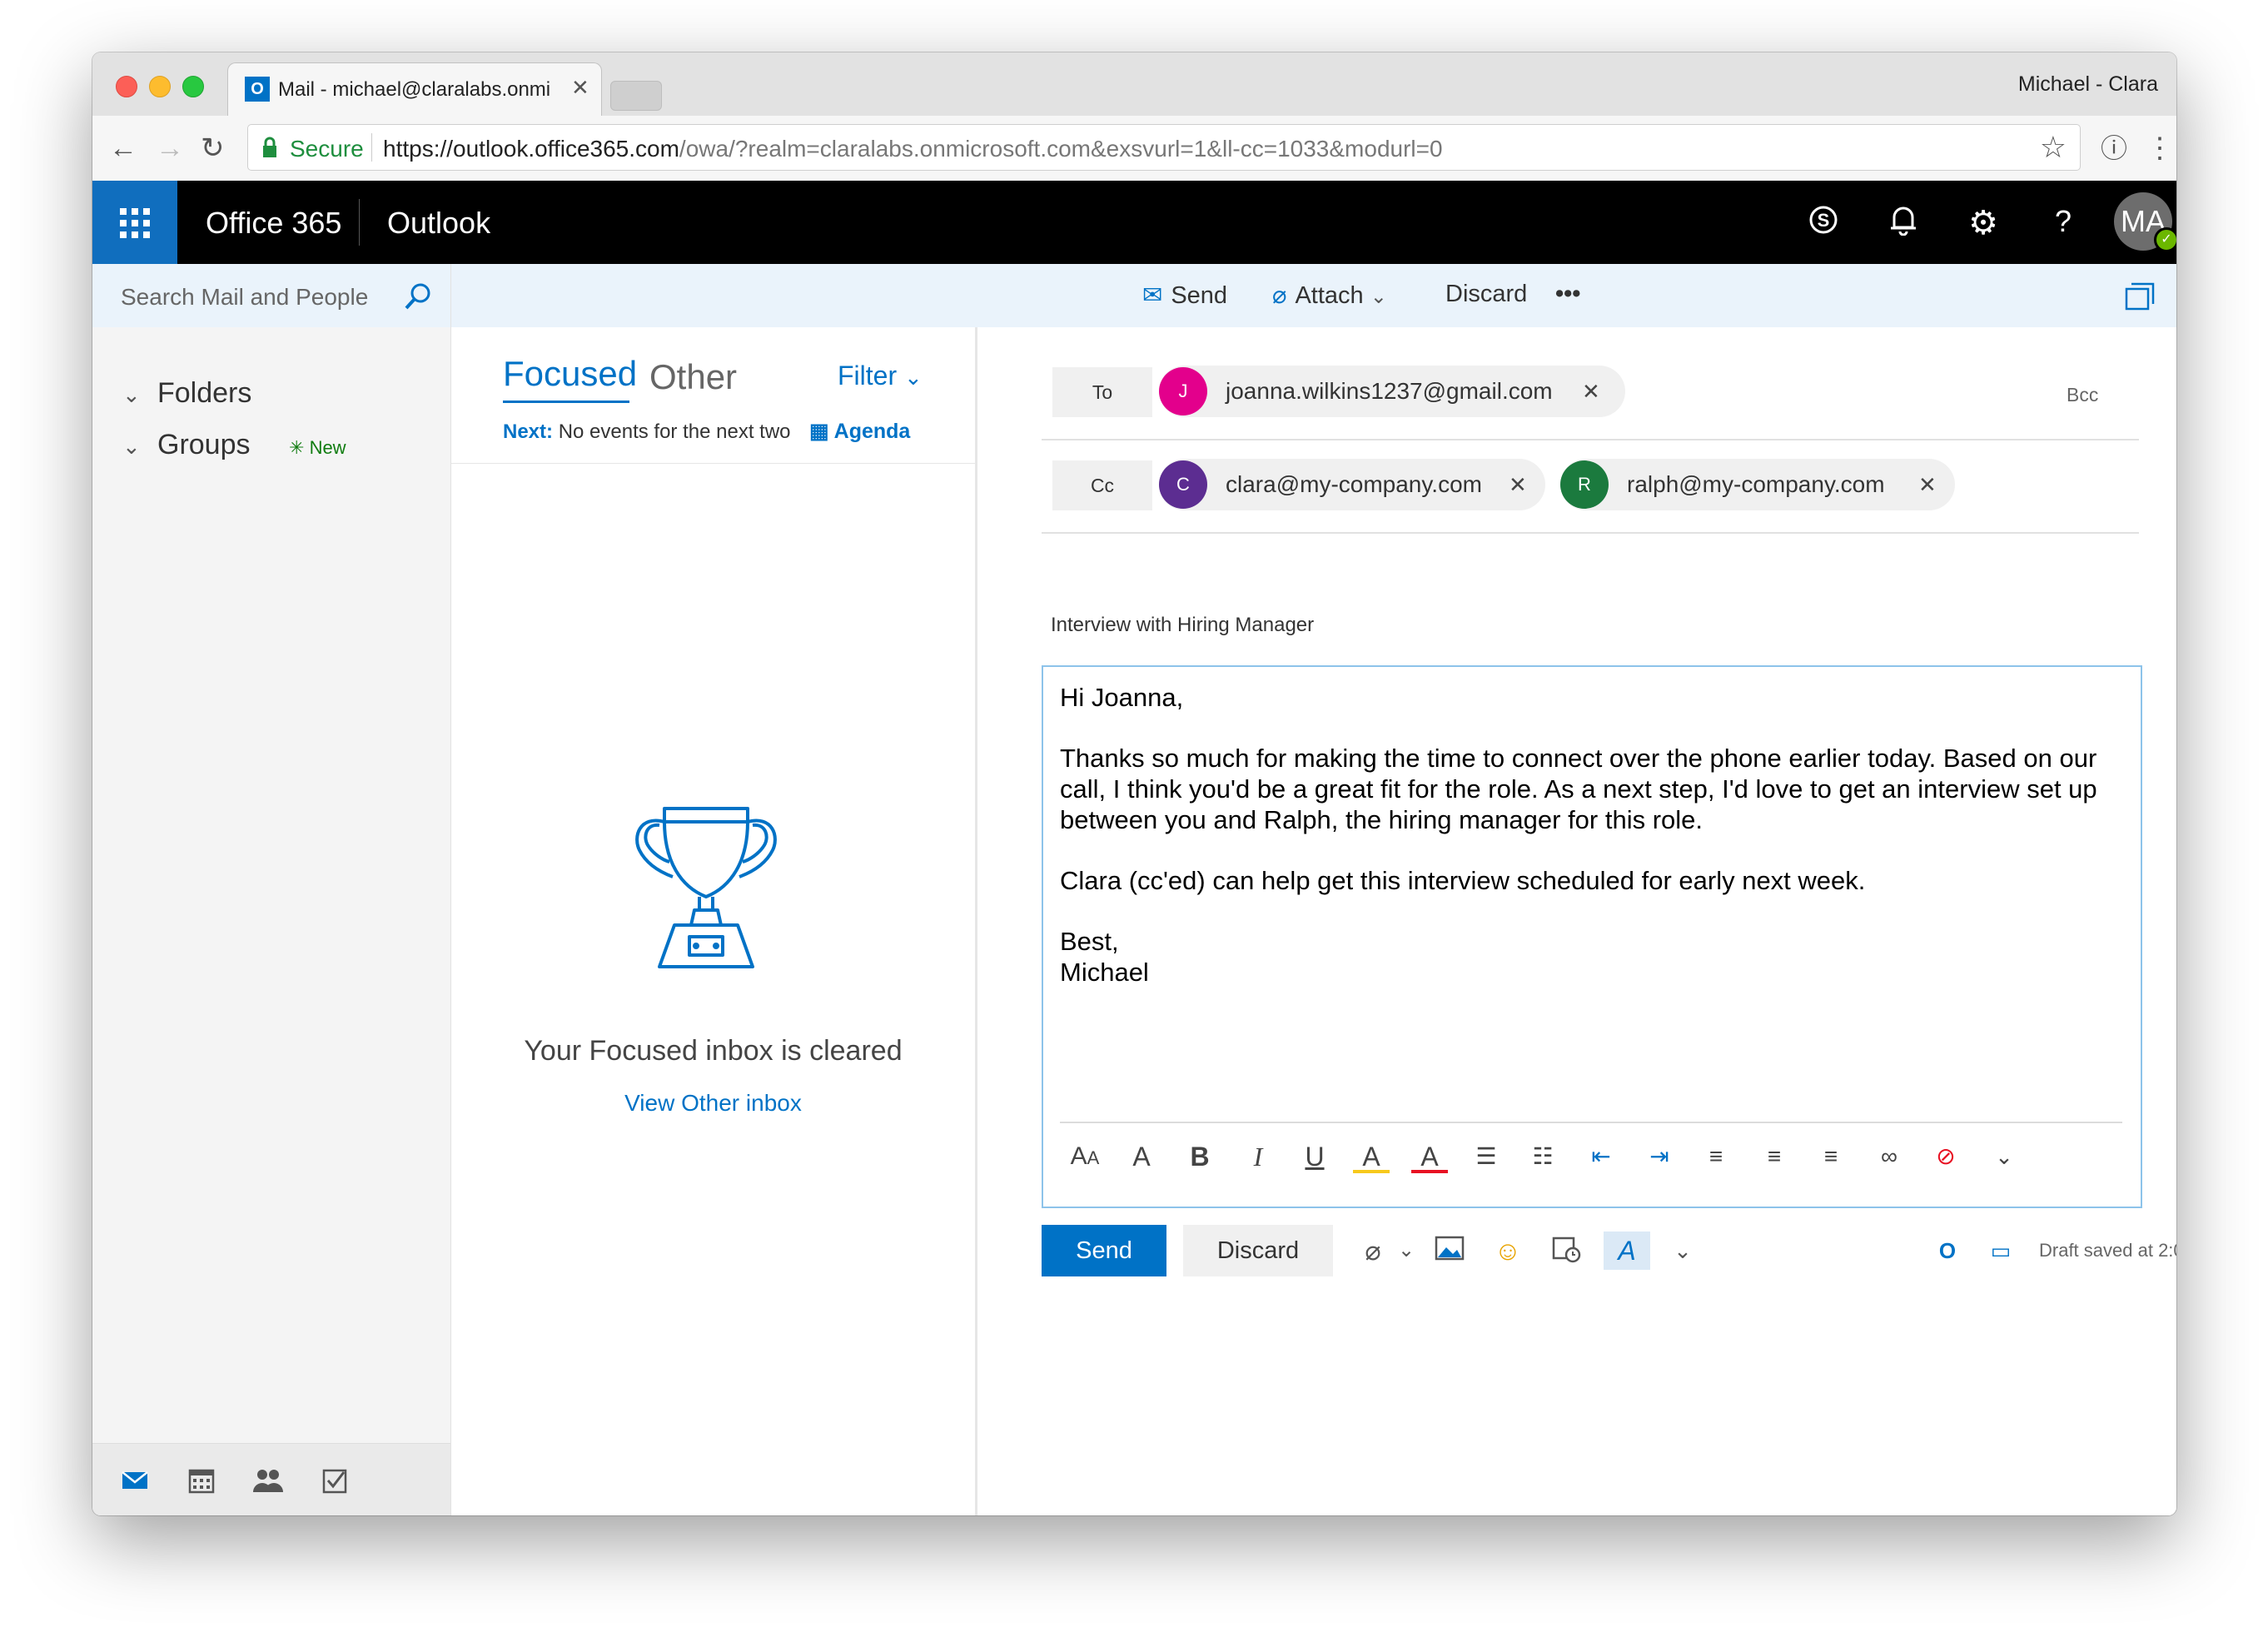  Describe the element at coordinates (636, 96) in the screenshot. I see `new-tab-button` at that location.